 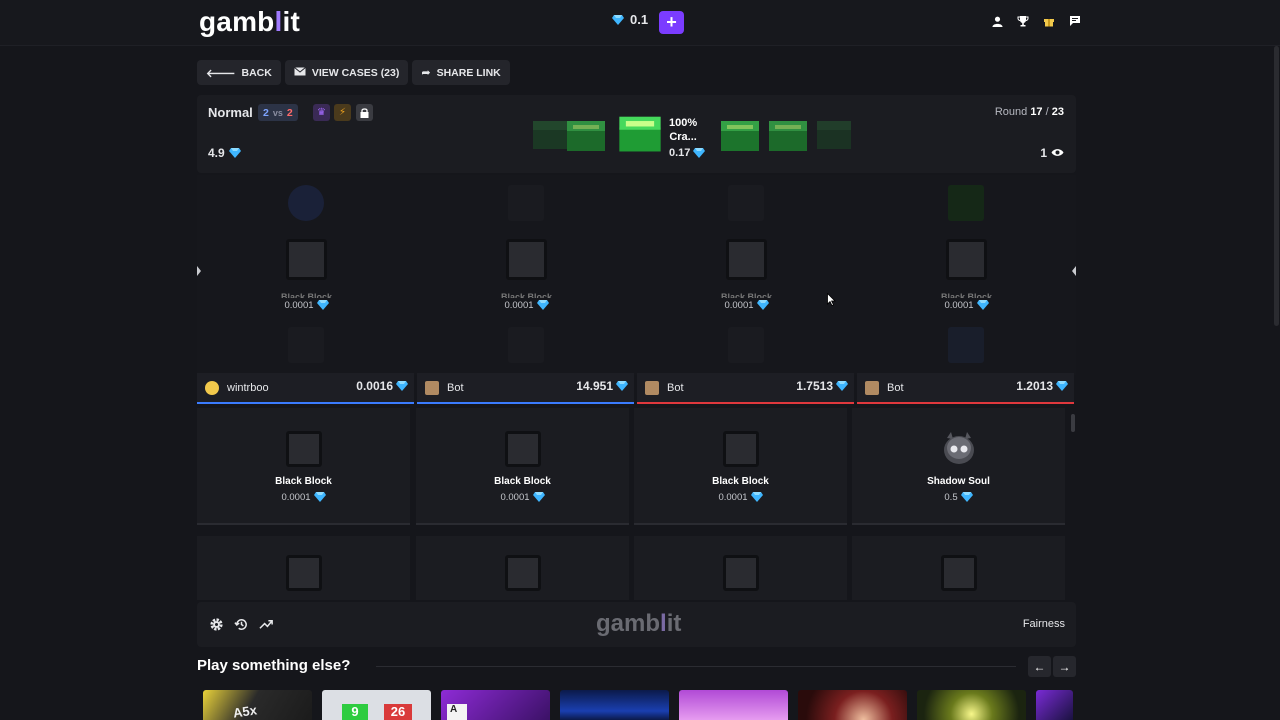 I want to click on drop-price: 0.5, so click(x=958, y=497).